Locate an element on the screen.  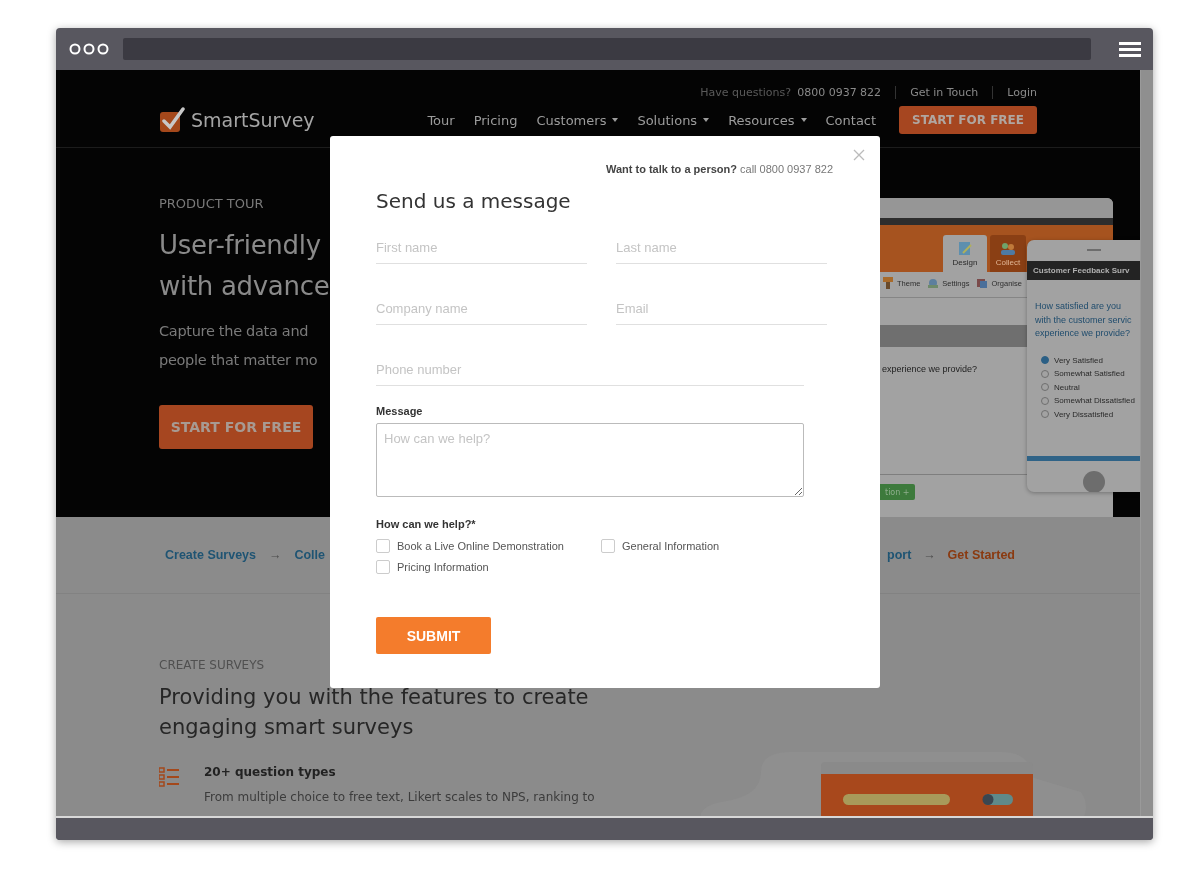
message-field: How can we help? is located at coordinates (590, 460).